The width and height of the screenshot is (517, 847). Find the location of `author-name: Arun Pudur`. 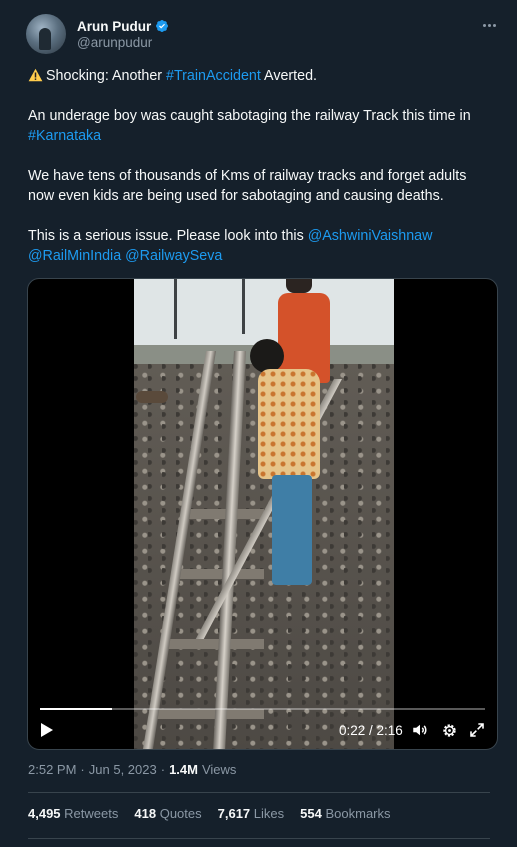

author-name: Arun Pudur is located at coordinates (114, 26).